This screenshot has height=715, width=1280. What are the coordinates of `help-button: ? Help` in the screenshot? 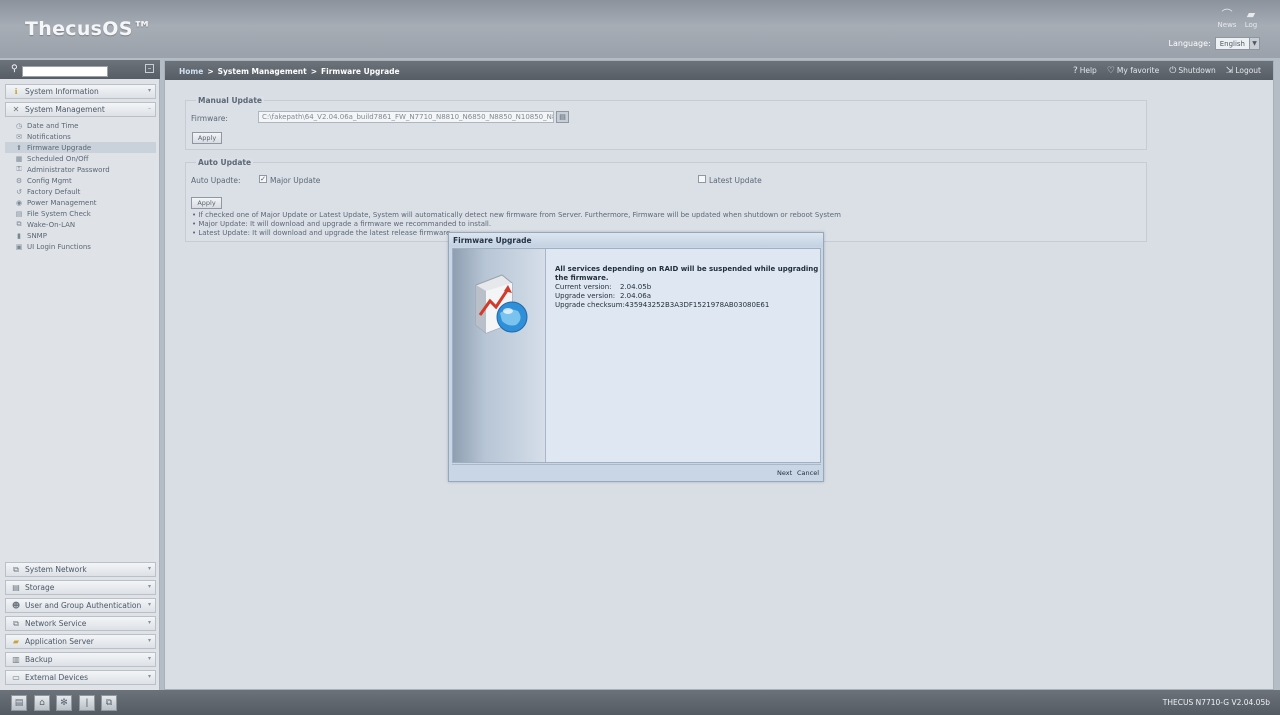 It's located at (1085, 71).